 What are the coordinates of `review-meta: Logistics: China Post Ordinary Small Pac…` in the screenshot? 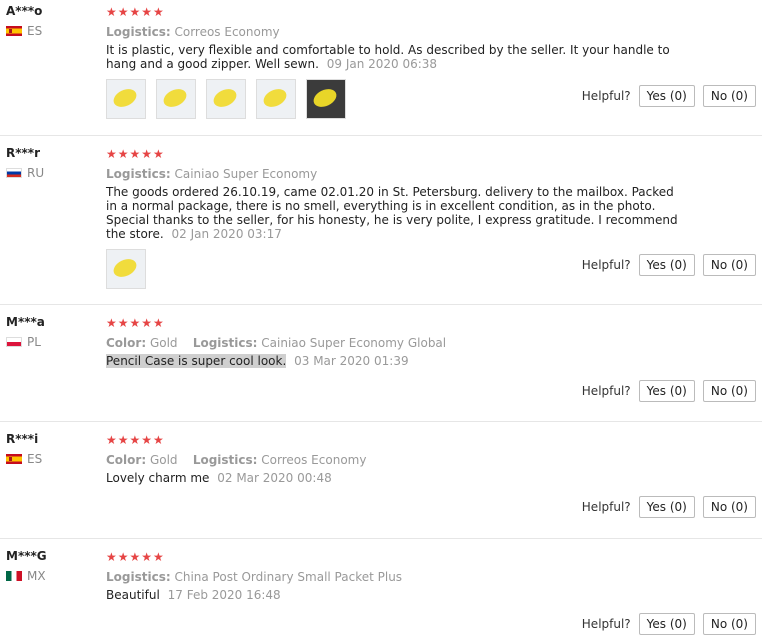 It's located at (393, 577).